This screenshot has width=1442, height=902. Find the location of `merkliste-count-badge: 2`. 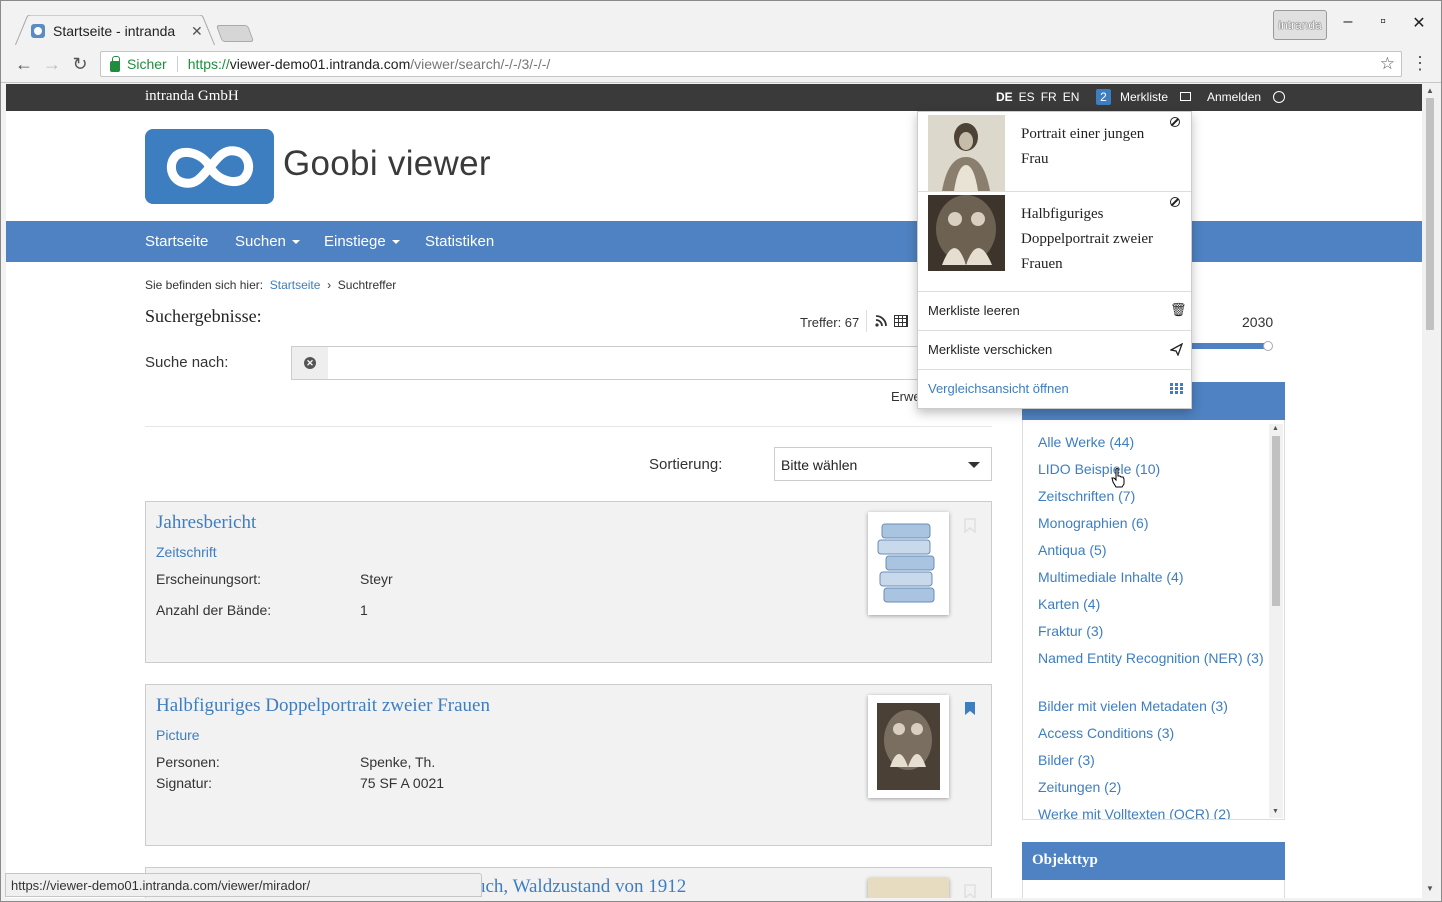

merkliste-count-badge: 2 is located at coordinates (1103, 97).